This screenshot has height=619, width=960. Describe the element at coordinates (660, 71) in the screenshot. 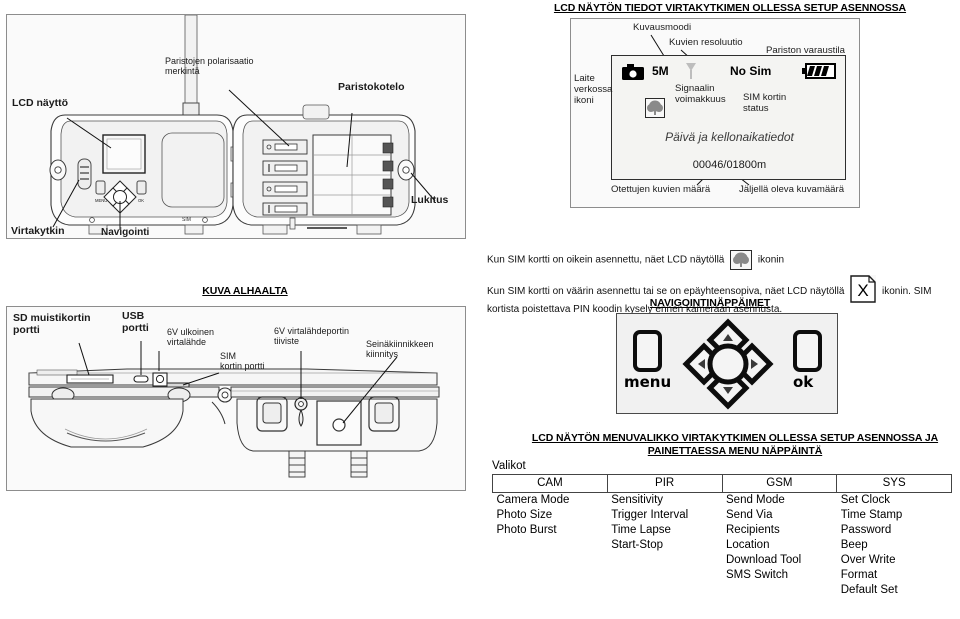

I see `lcd-resolution-value: 5M` at that location.